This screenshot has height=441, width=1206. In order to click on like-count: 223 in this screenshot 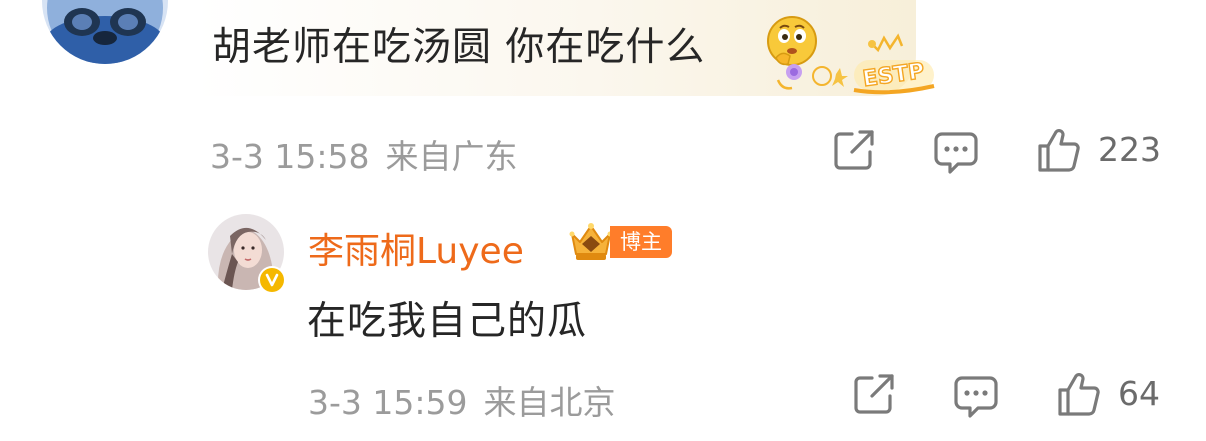, I will do `click(1129, 149)`.